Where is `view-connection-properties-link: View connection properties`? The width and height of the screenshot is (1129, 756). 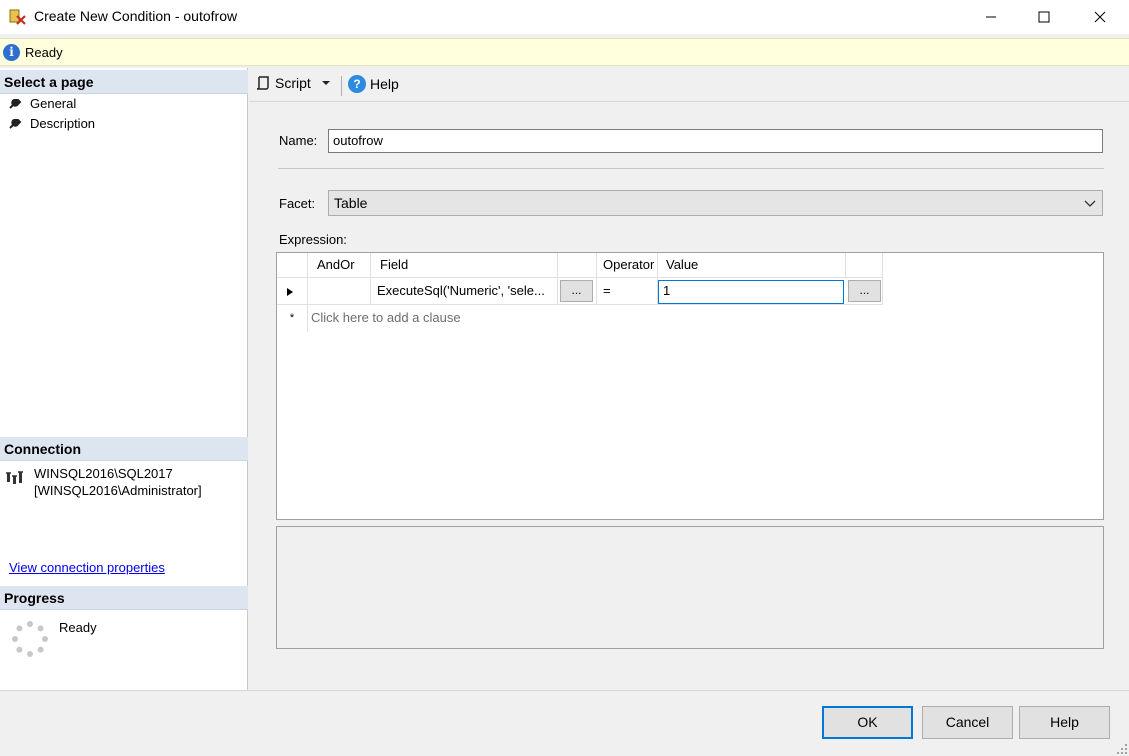
view-connection-properties-link: View connection properties is located at coordinates (87, 567).